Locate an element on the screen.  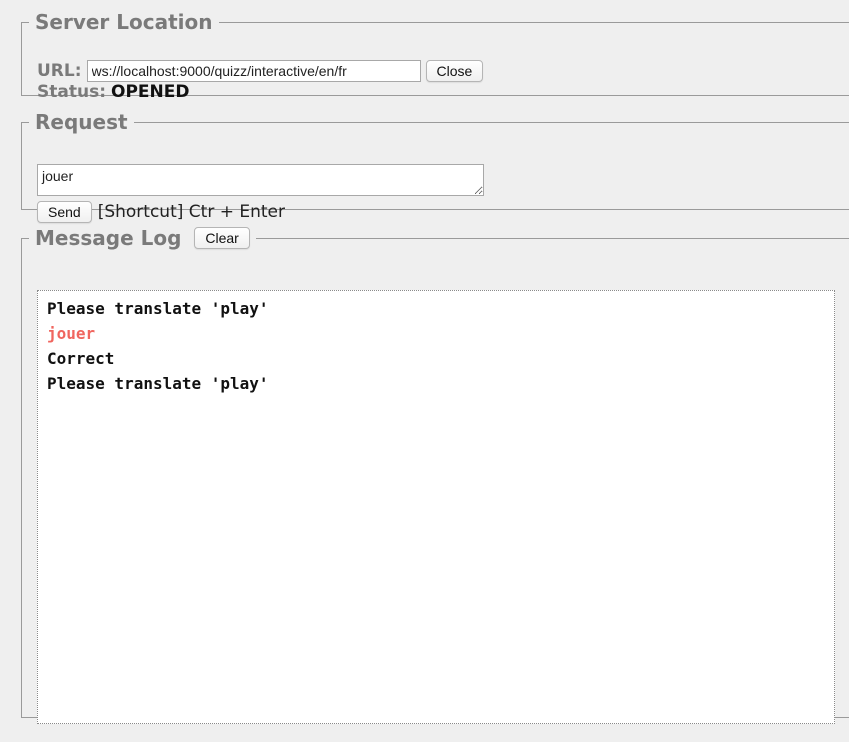
shortcut-hint: [Shortcut] Ctr + Enter is located at coordinates (191, 212).